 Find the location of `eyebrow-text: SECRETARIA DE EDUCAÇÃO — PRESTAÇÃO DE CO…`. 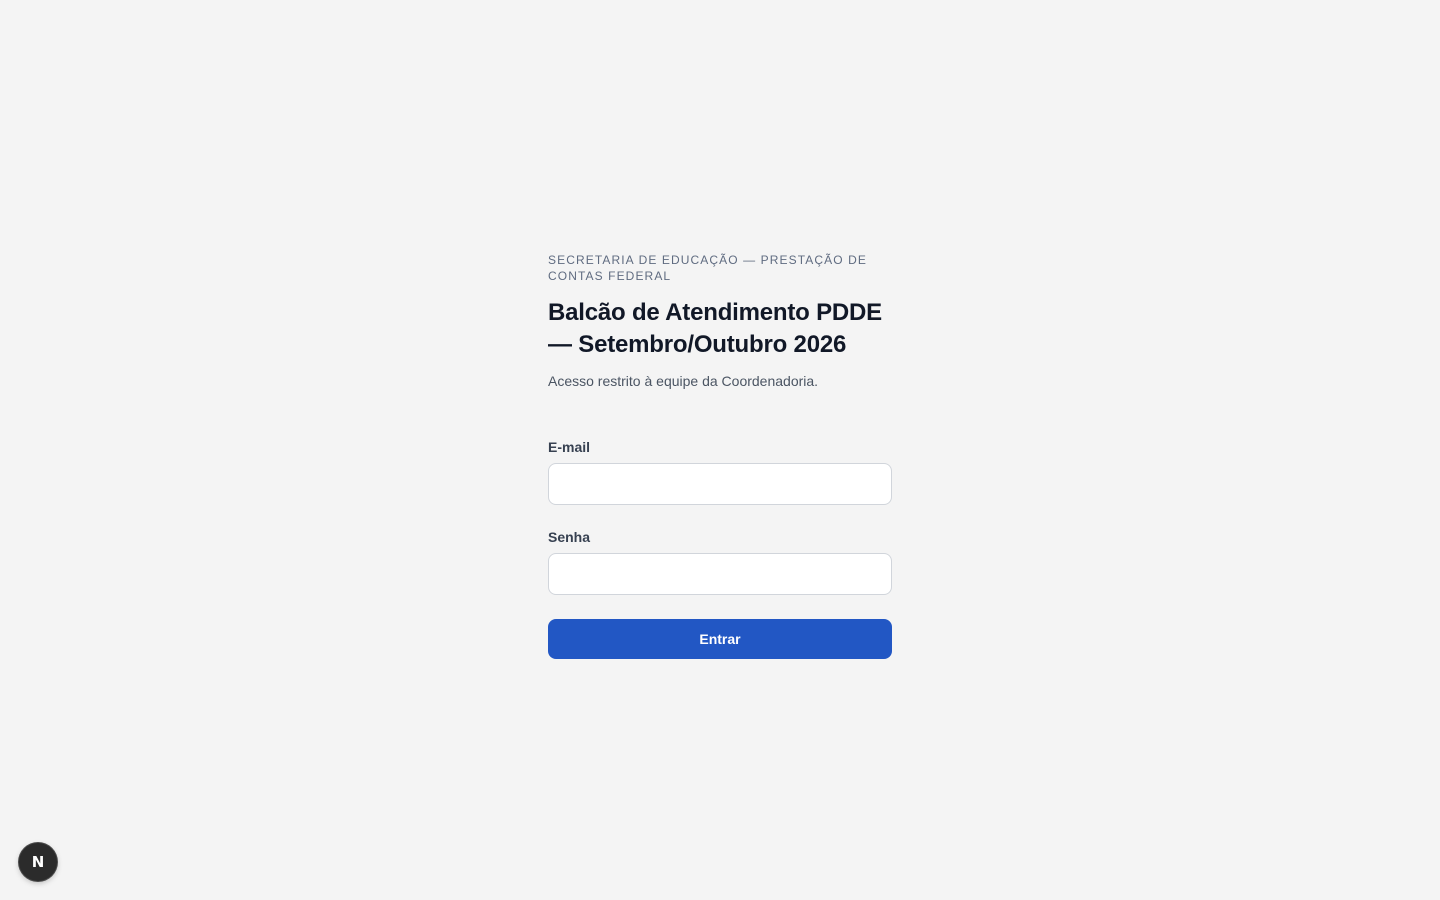

eyebrow-text: SECRETARIA DE EDUCAÇÃO — PRESTAÇÃO DE CO… is located at coordinates (707, 268).